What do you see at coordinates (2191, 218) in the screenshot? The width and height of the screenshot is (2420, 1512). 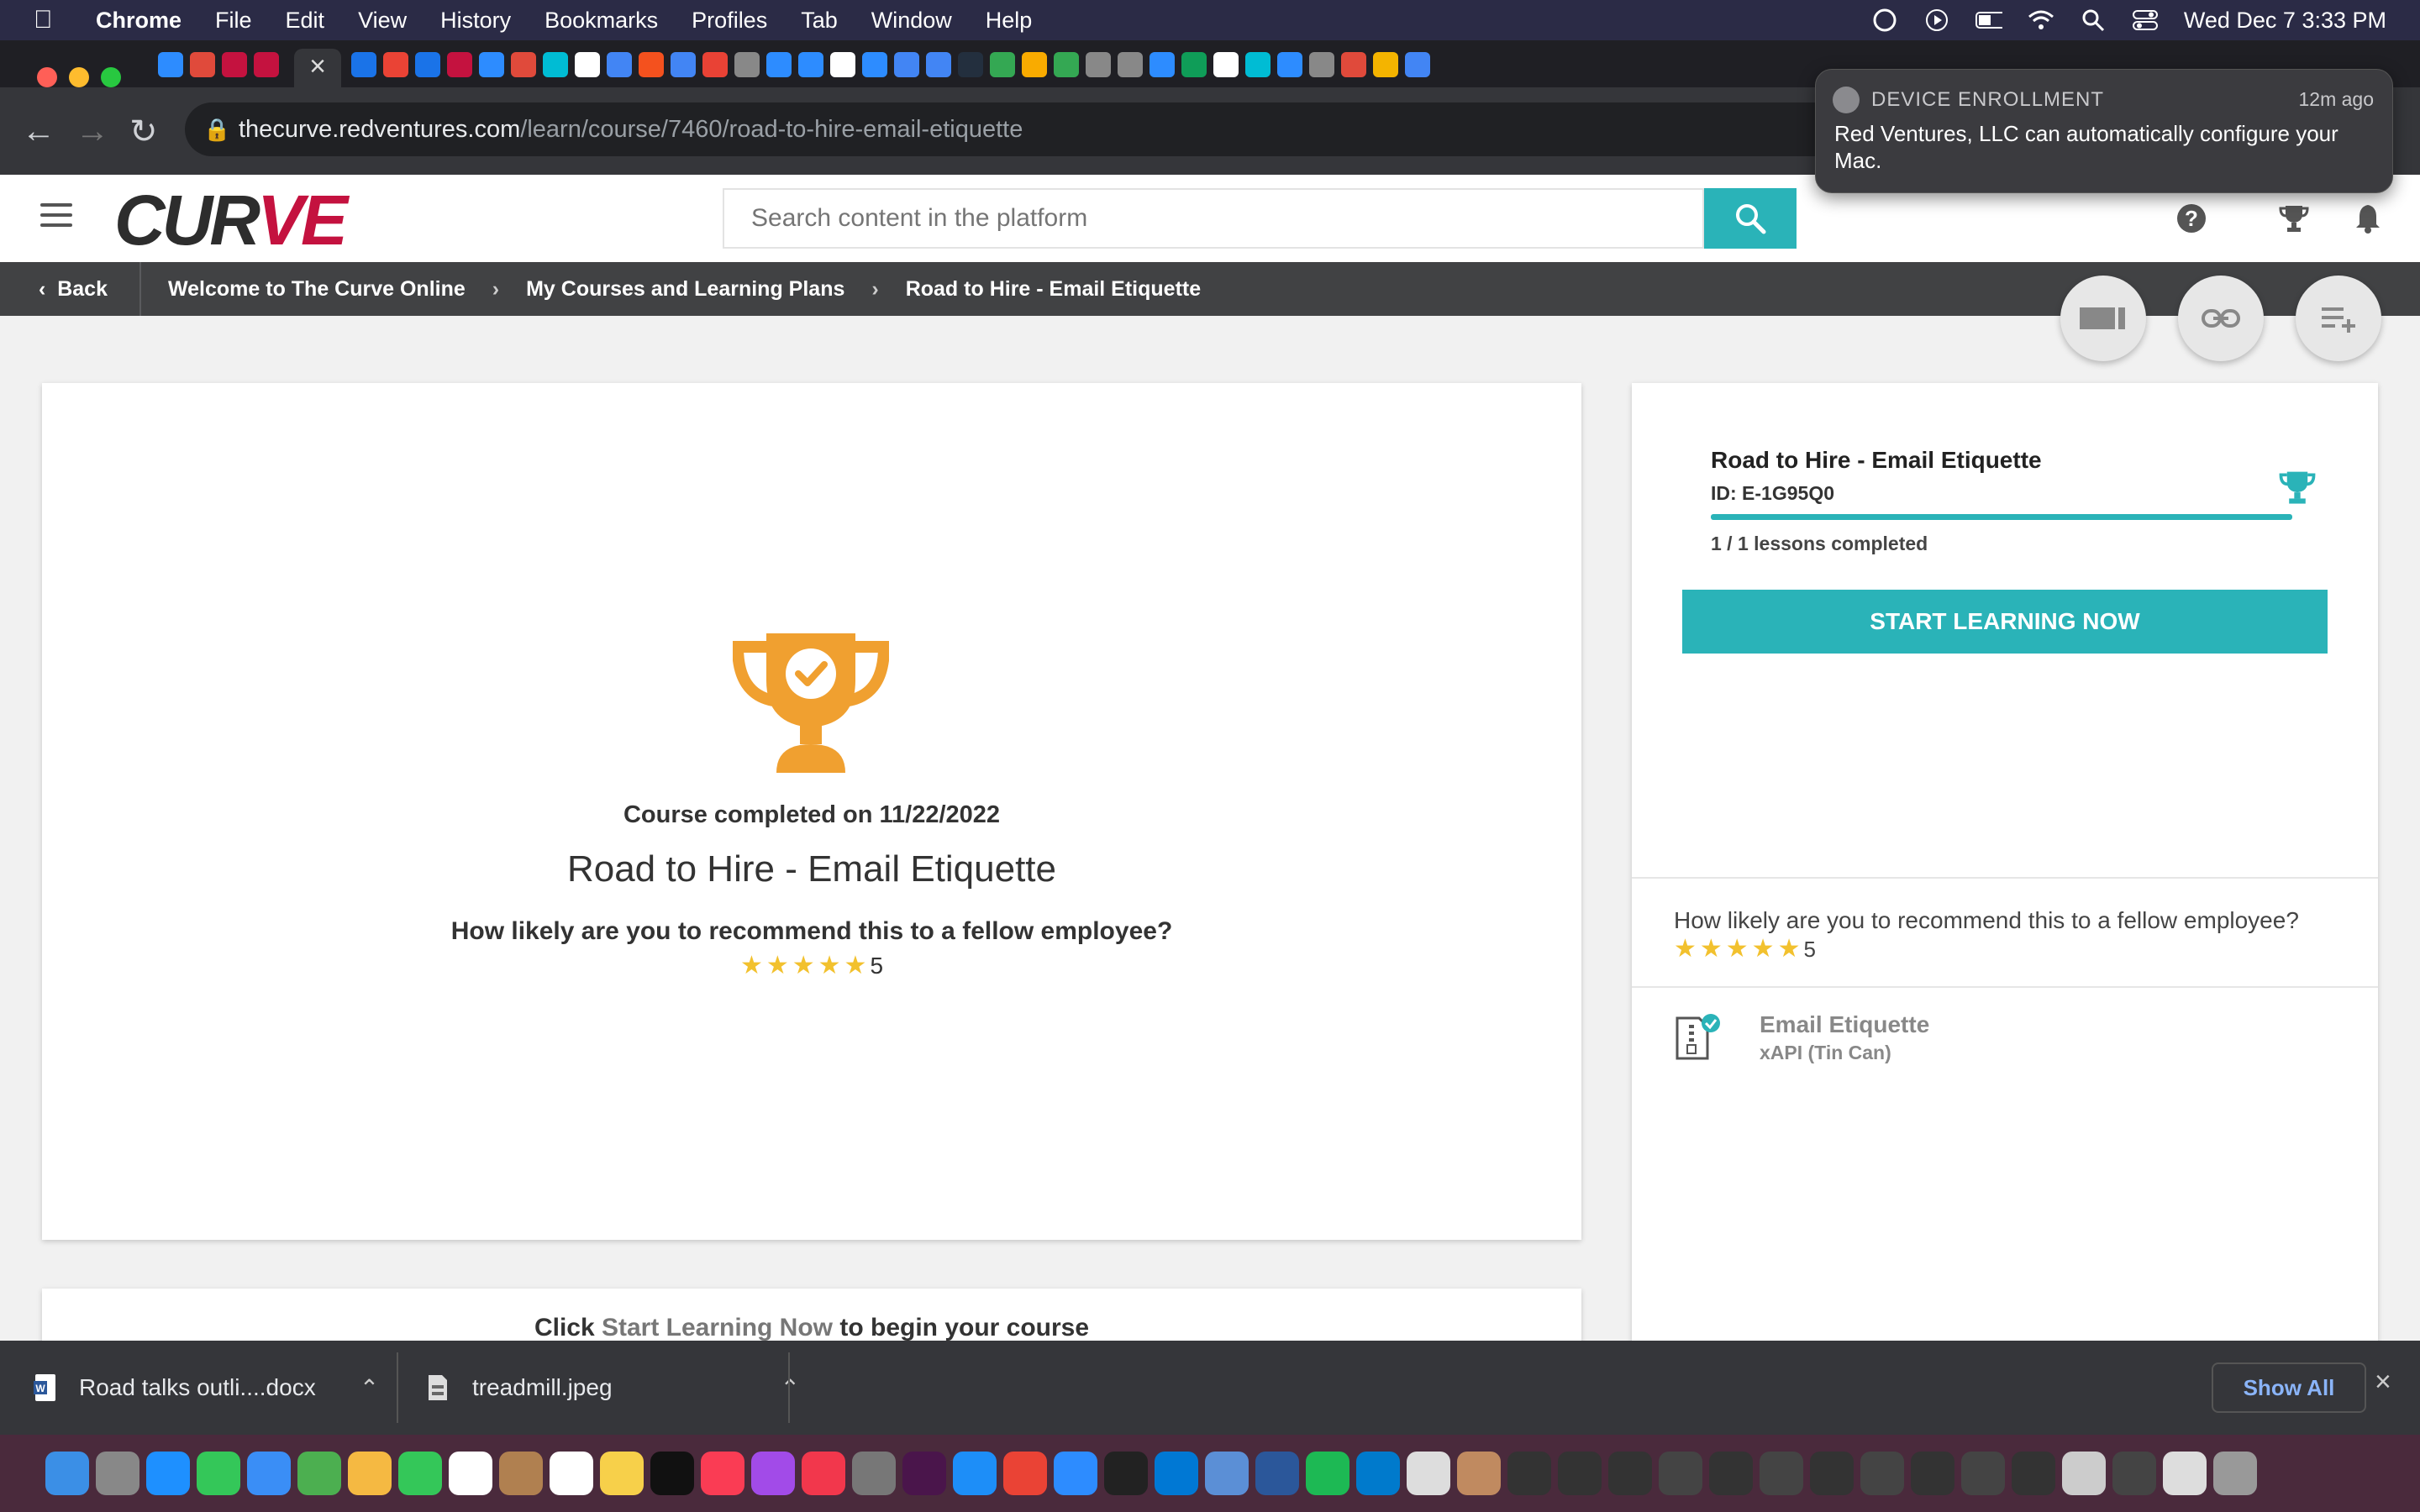 I see `help-icon: ?` at bounding box center [2191, 218].